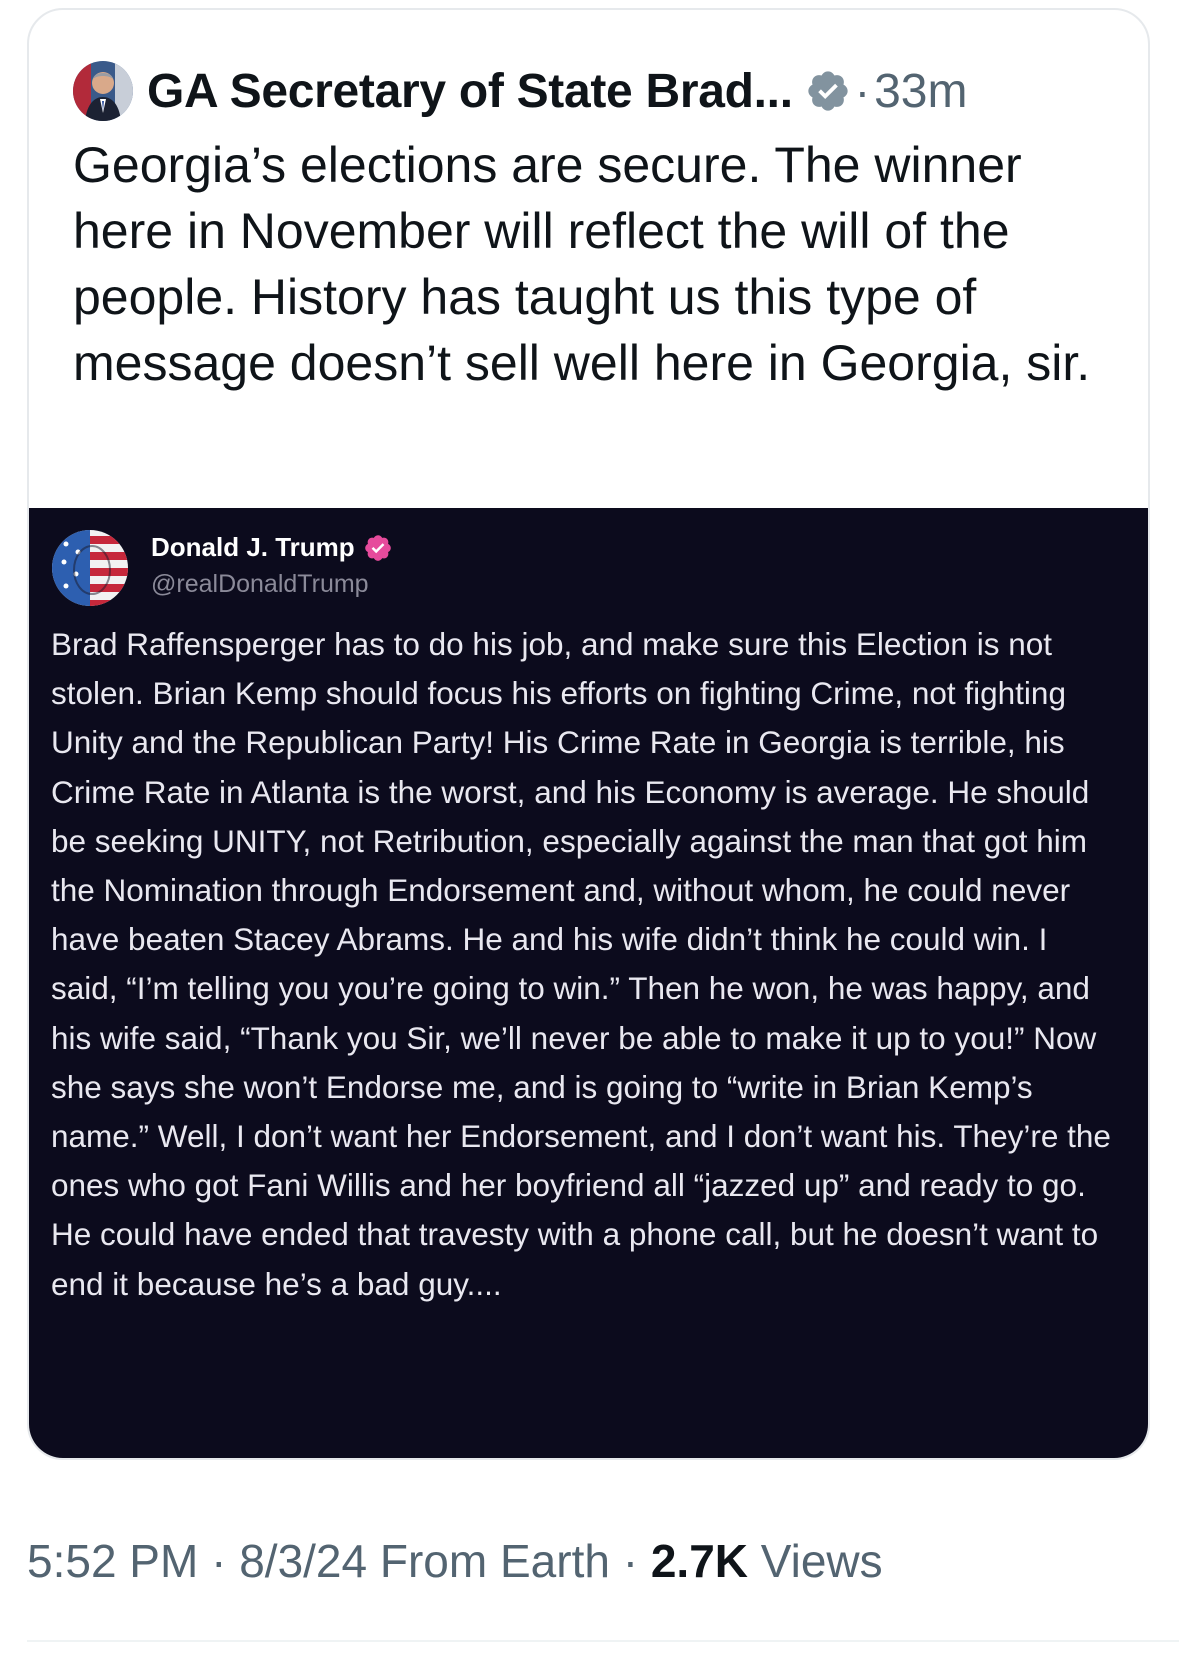  I want to click on divider, so click(603, 1641).